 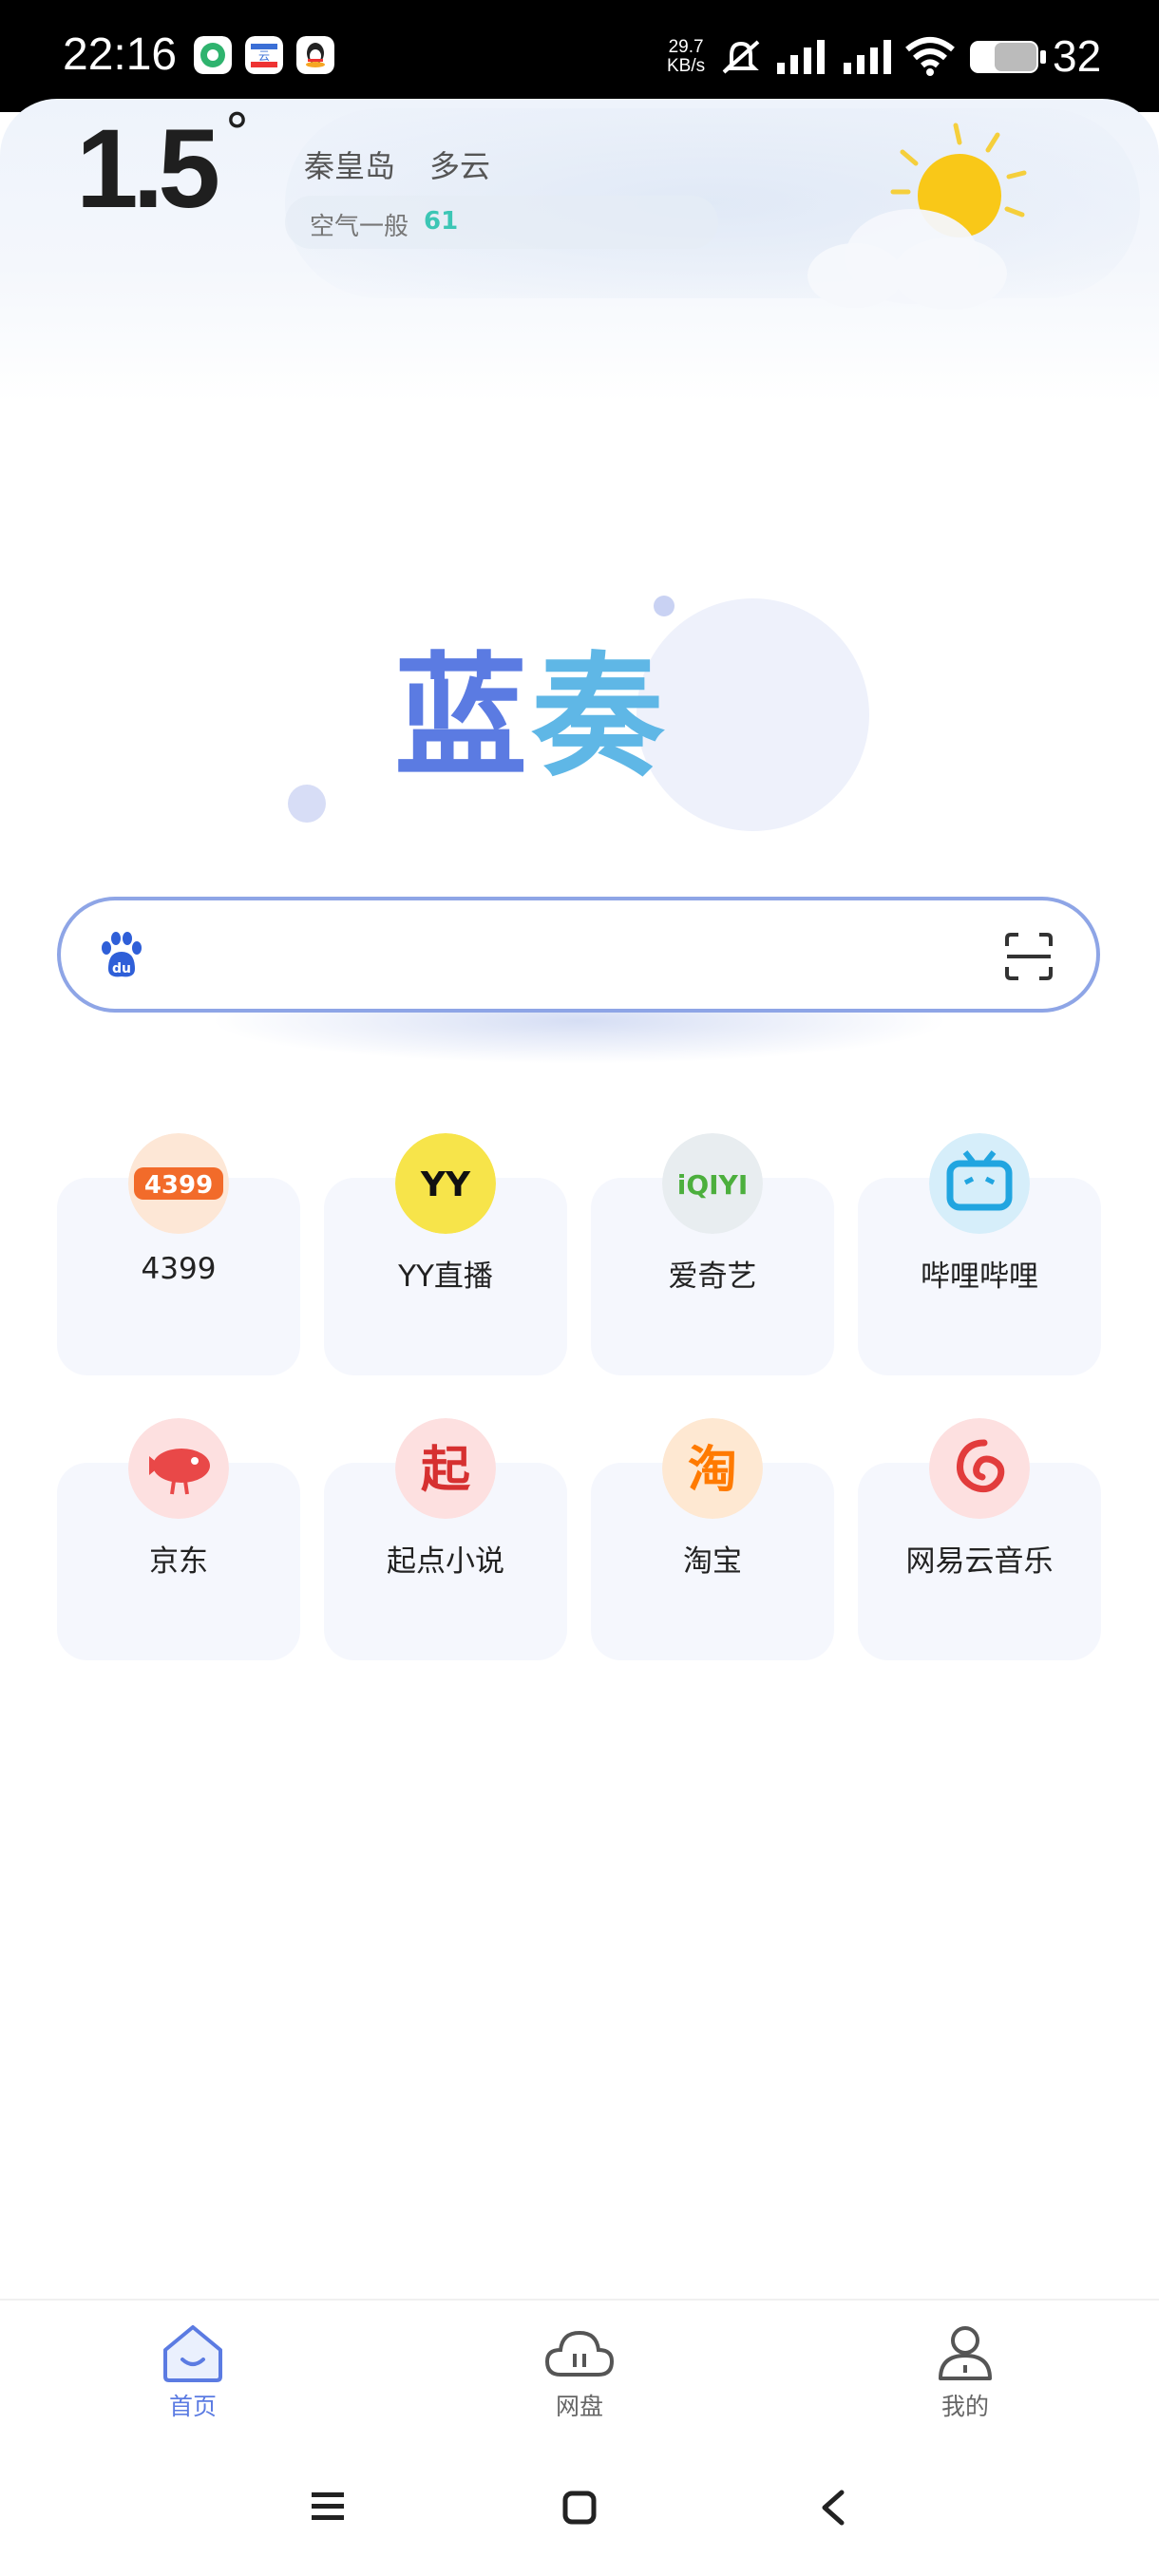 What do you see at coordinates (979, 1183) in the screenshot?
I see `bilibili-icon` at bounding box center [979, 1183].